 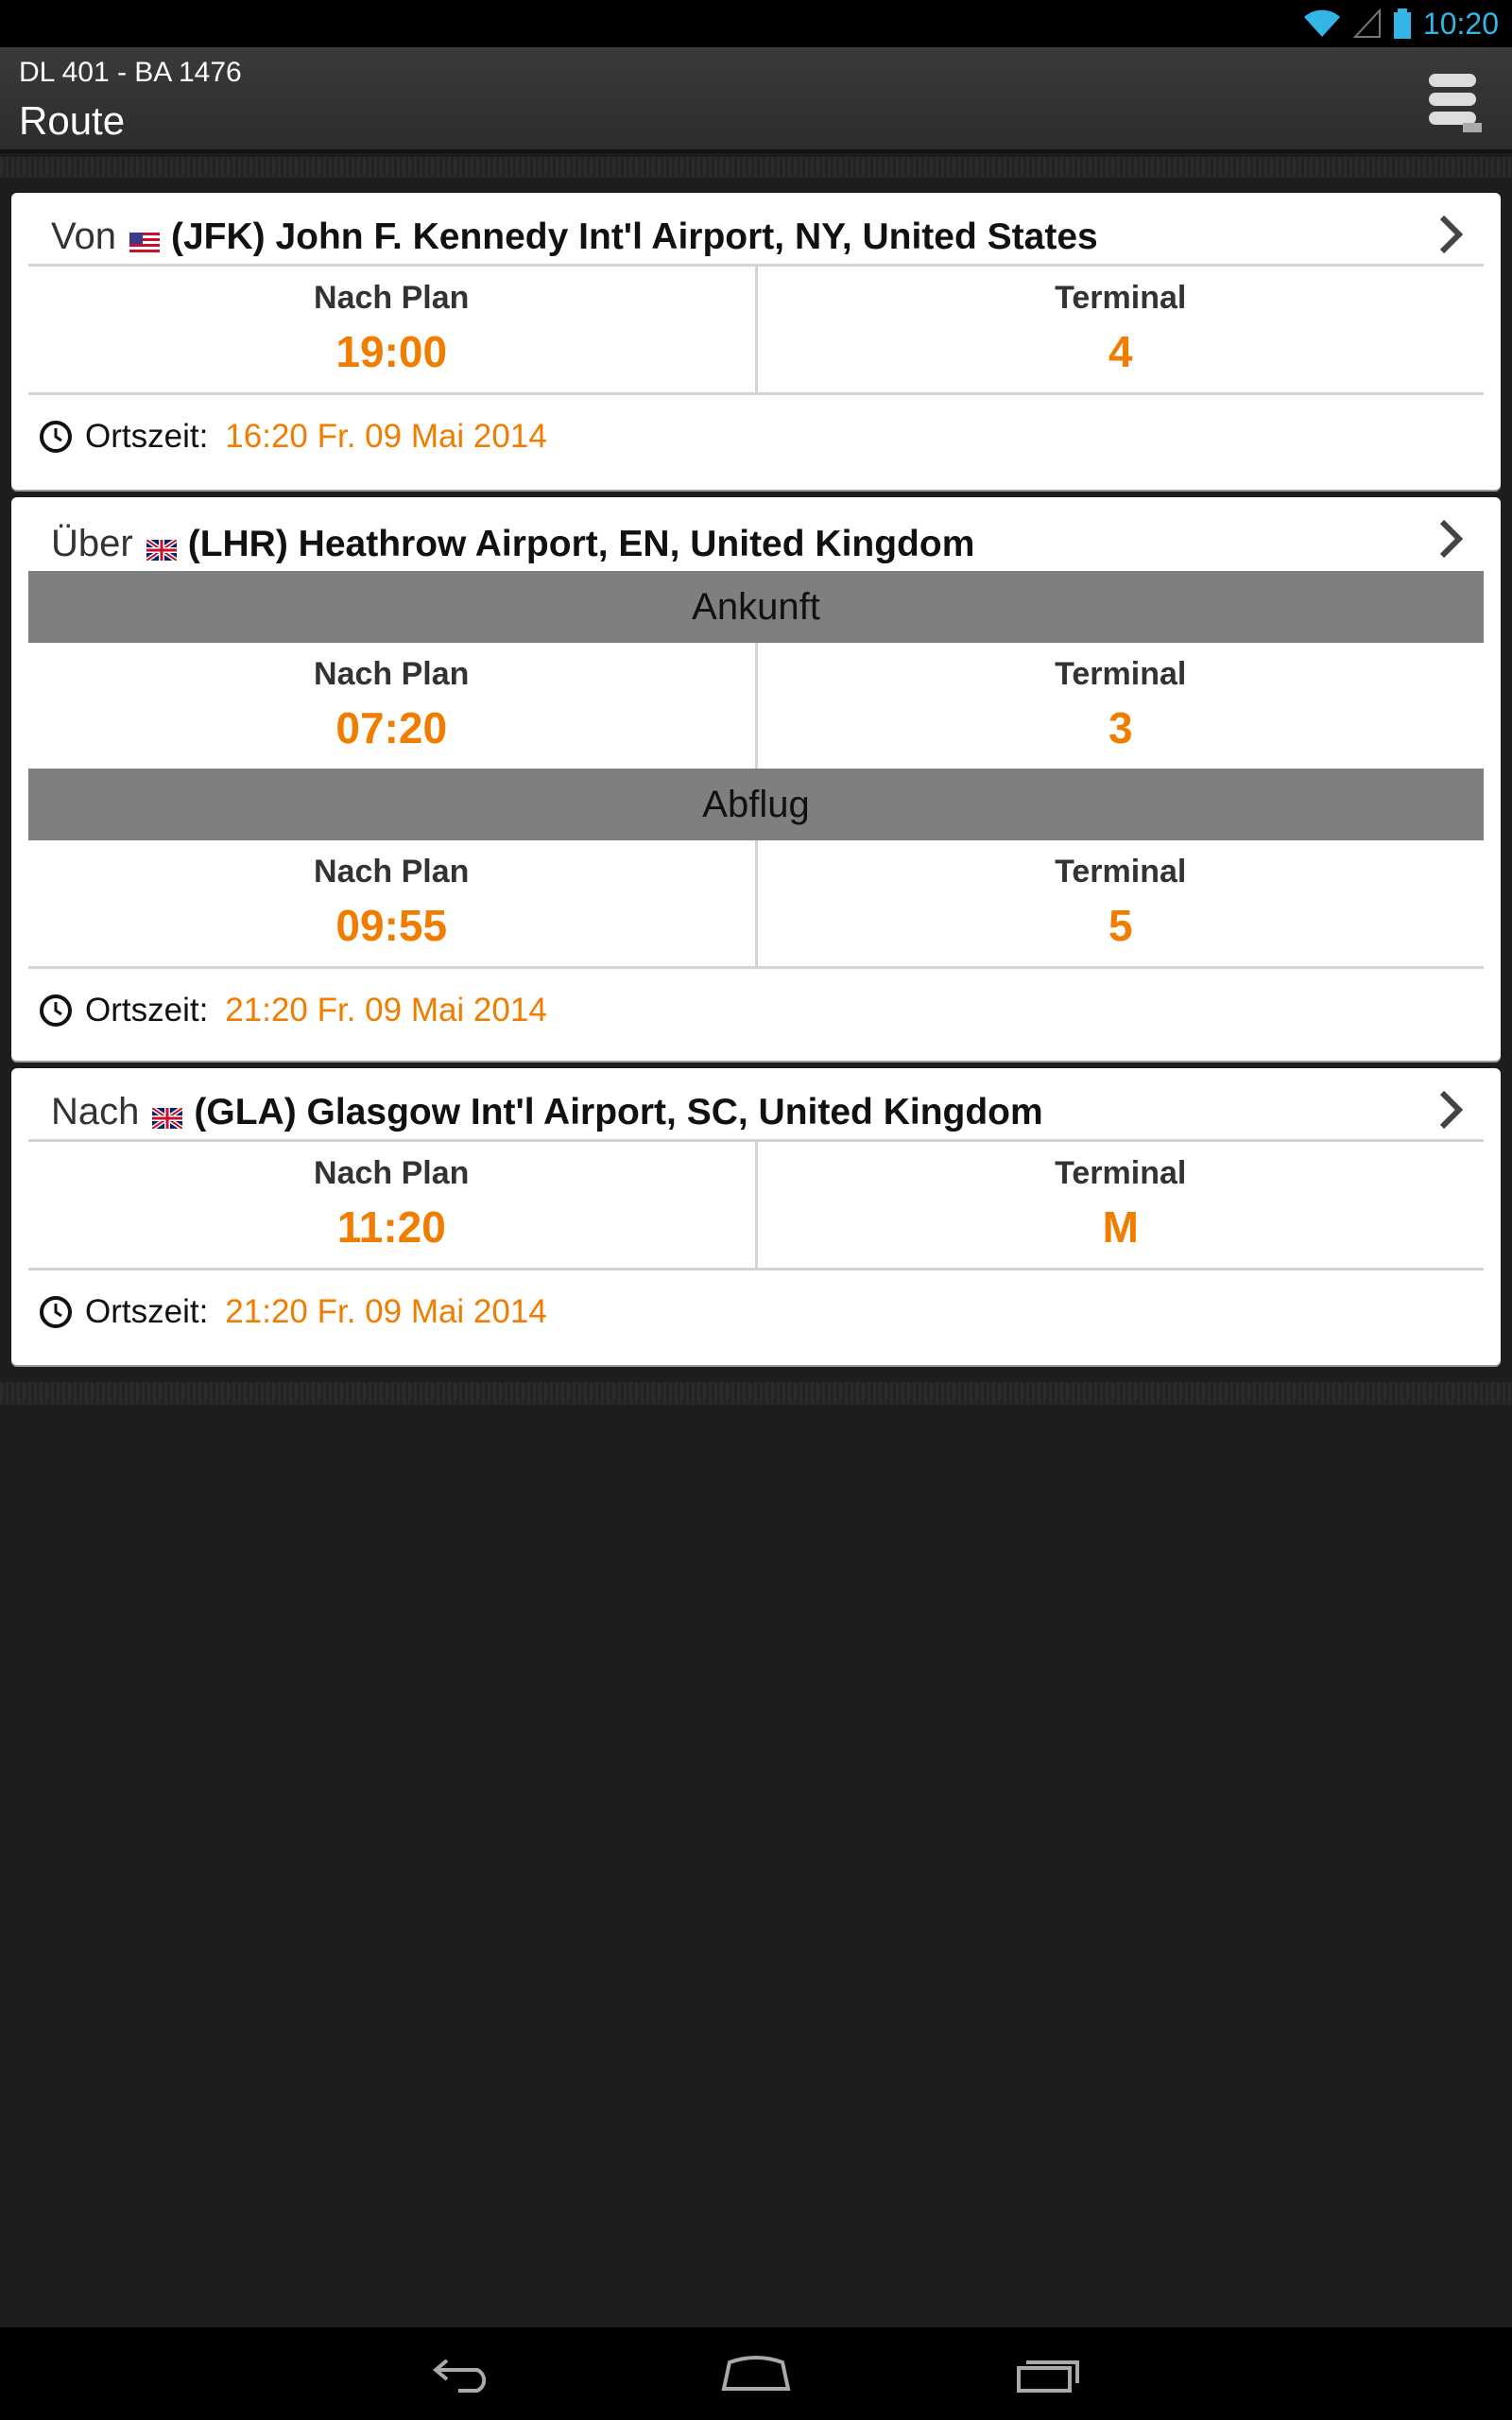 I want to click on plan-time: 07:20, so click(x=391, y=728).